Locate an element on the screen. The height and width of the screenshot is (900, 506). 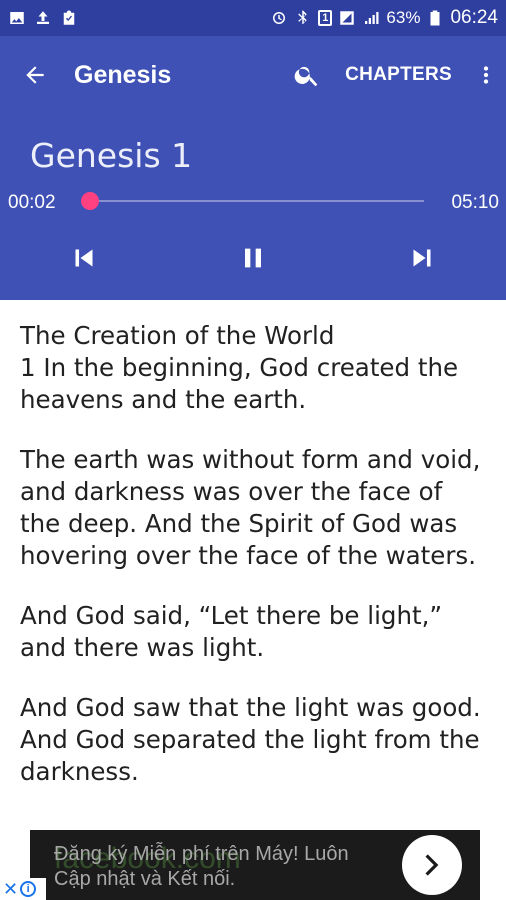
back-button is located at coordinates (35, 75).